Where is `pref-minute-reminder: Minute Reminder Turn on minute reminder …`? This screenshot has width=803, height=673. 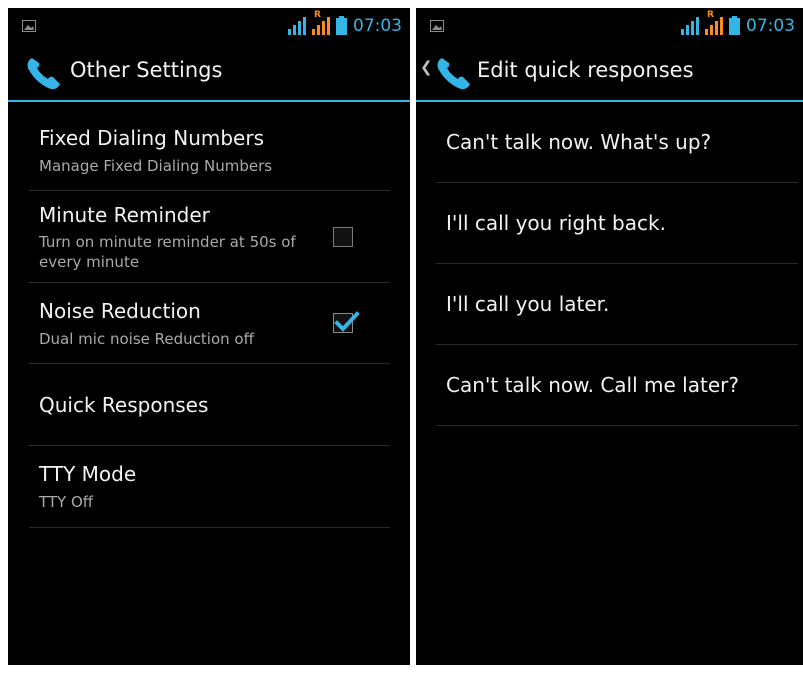
pref-minute-reminder: Minute Reminder Turn on minute reminder … is located at coordinates (209, 237).